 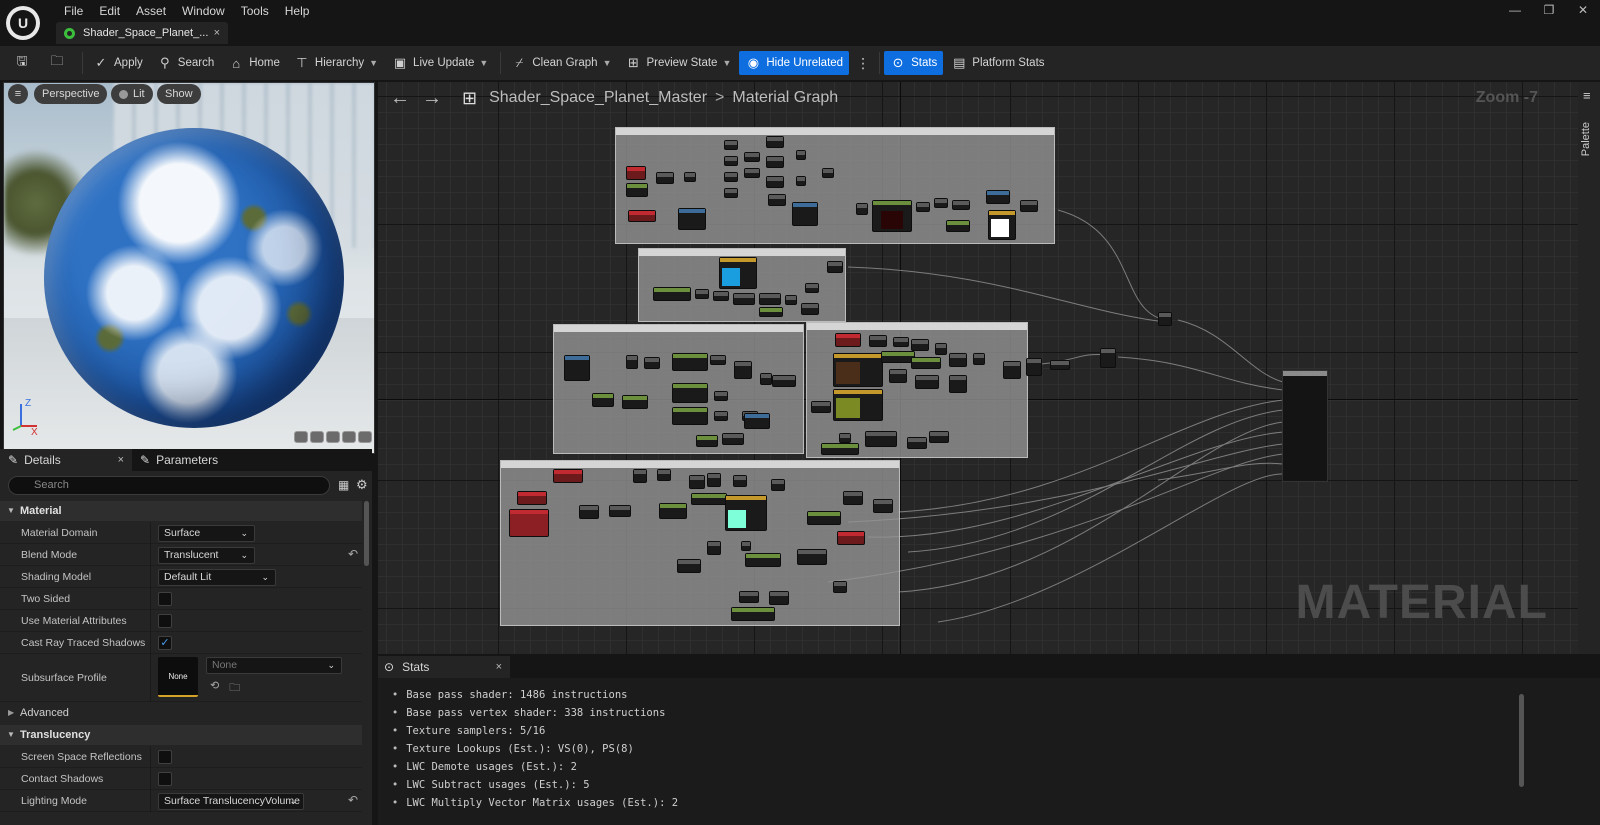 I want to click on minimize-button: —, so click(x=1515, y=10).